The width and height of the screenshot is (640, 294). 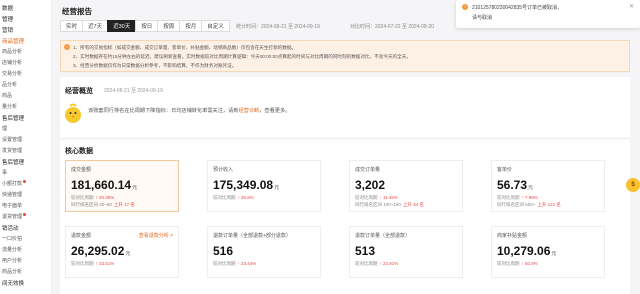 I want to click on sidebar-item: 量分析, so click(x=9, y=106).